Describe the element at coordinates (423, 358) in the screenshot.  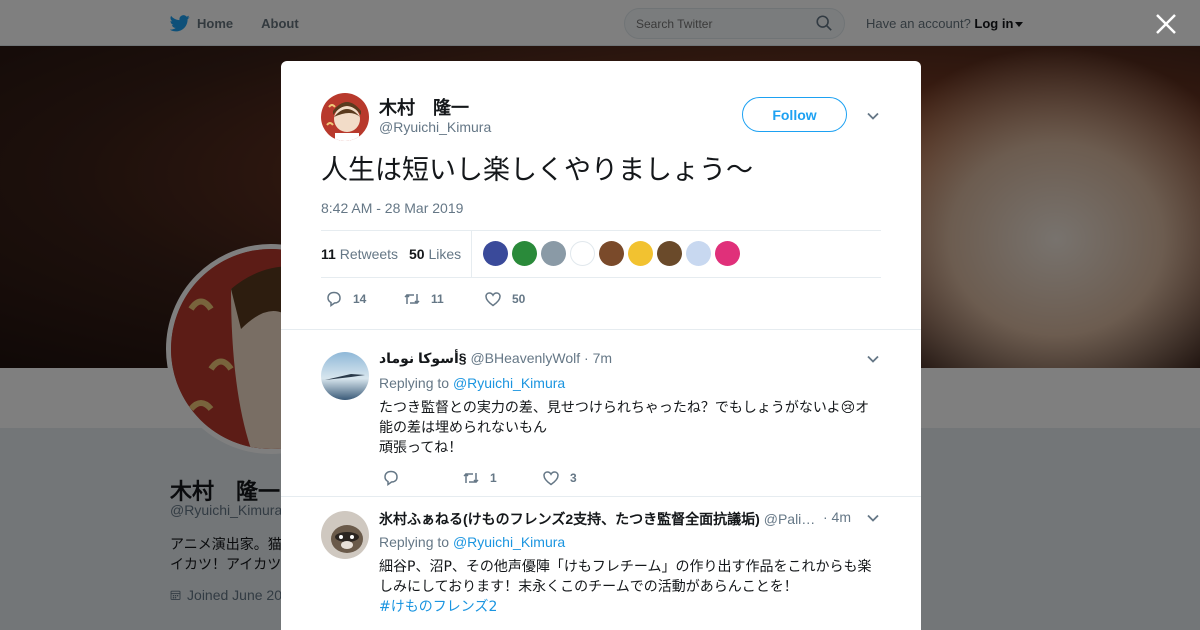
I see `reply-author-name: أسوكا نوماد§` at that location.